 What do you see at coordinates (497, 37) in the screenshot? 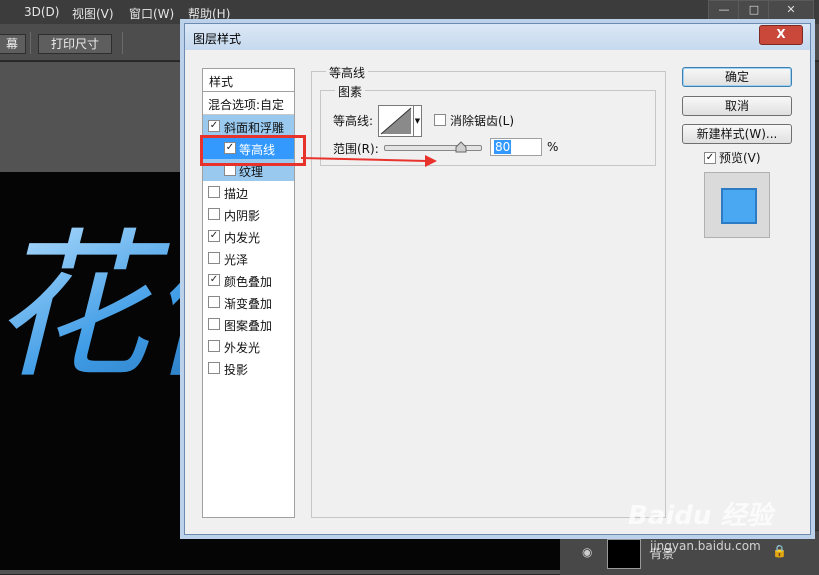
I see `dialog-titlebar: 图层样式 X` at bounding box center [497, 37].